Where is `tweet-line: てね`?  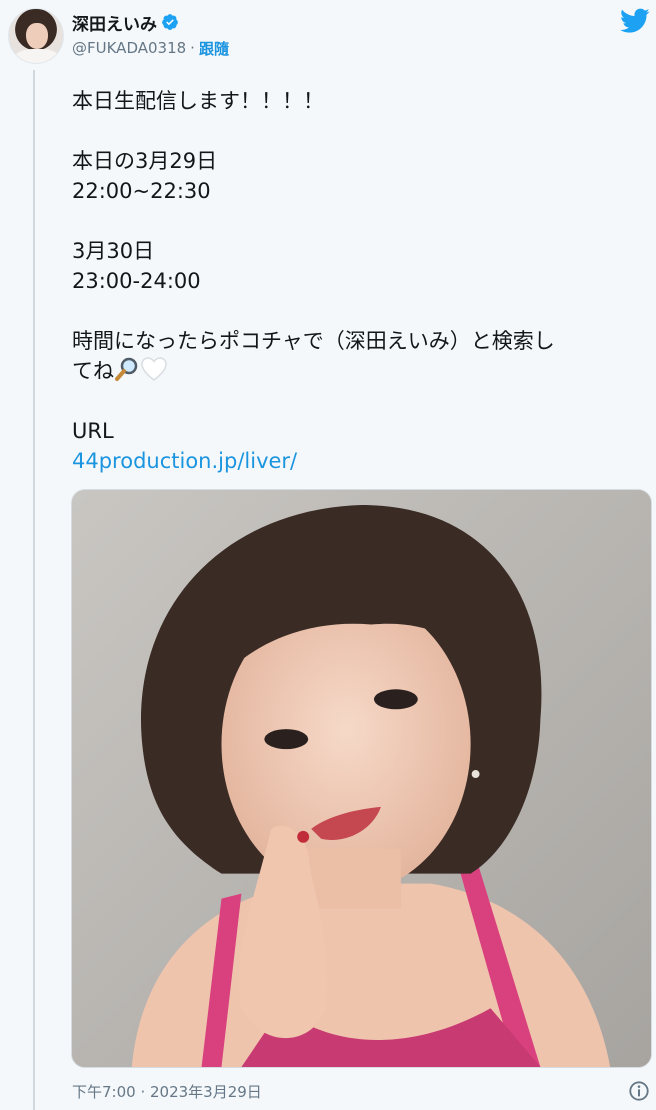 tweet-line: てね is located at coordinates (93, 371).